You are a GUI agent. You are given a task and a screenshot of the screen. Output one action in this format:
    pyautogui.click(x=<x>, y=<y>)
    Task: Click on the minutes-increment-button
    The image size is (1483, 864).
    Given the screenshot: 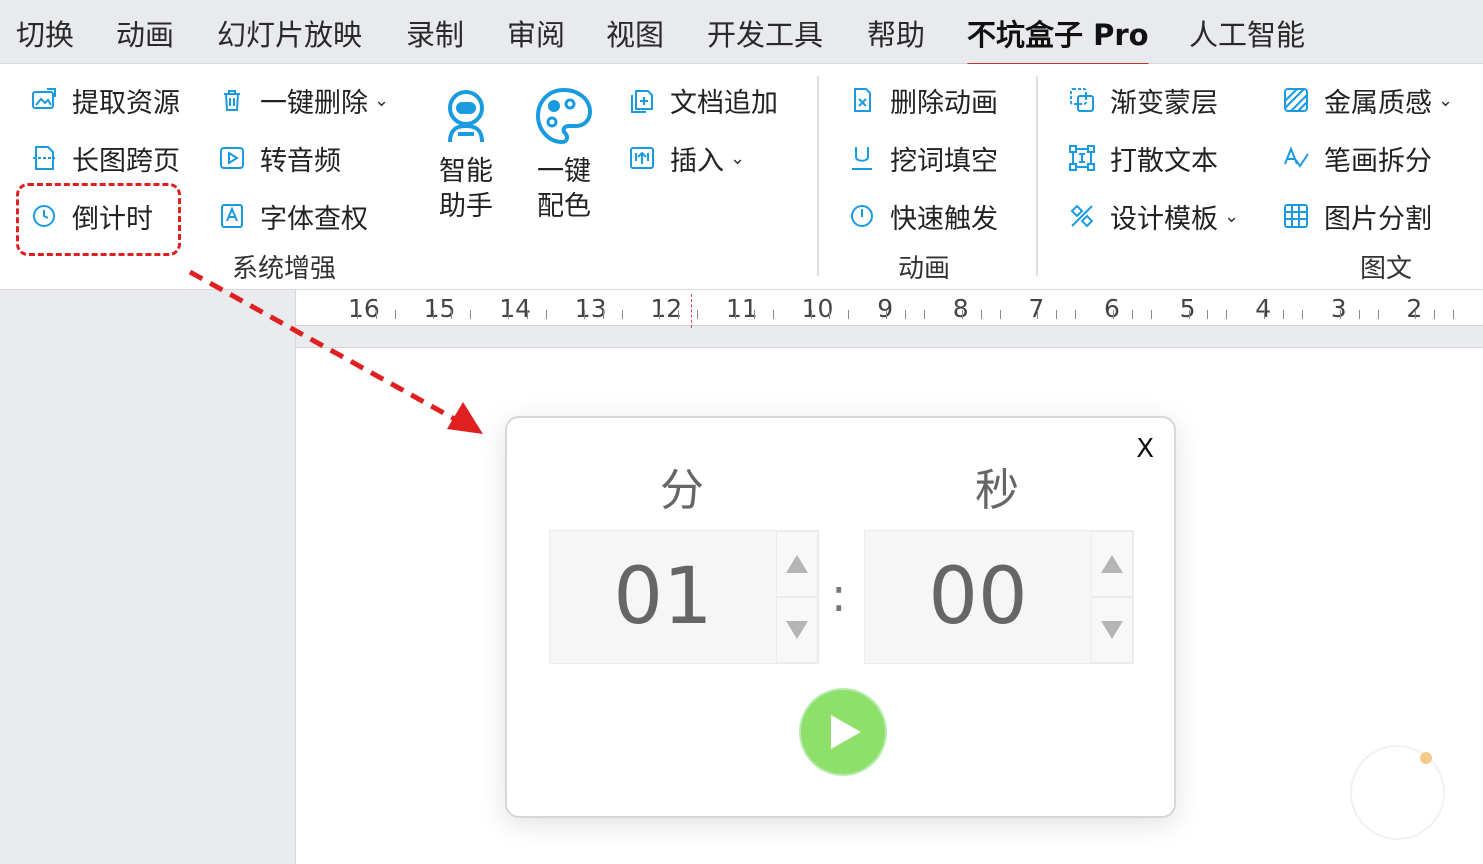 What is the action you would take?
    pyautogui.click(x=797, y=564)
    